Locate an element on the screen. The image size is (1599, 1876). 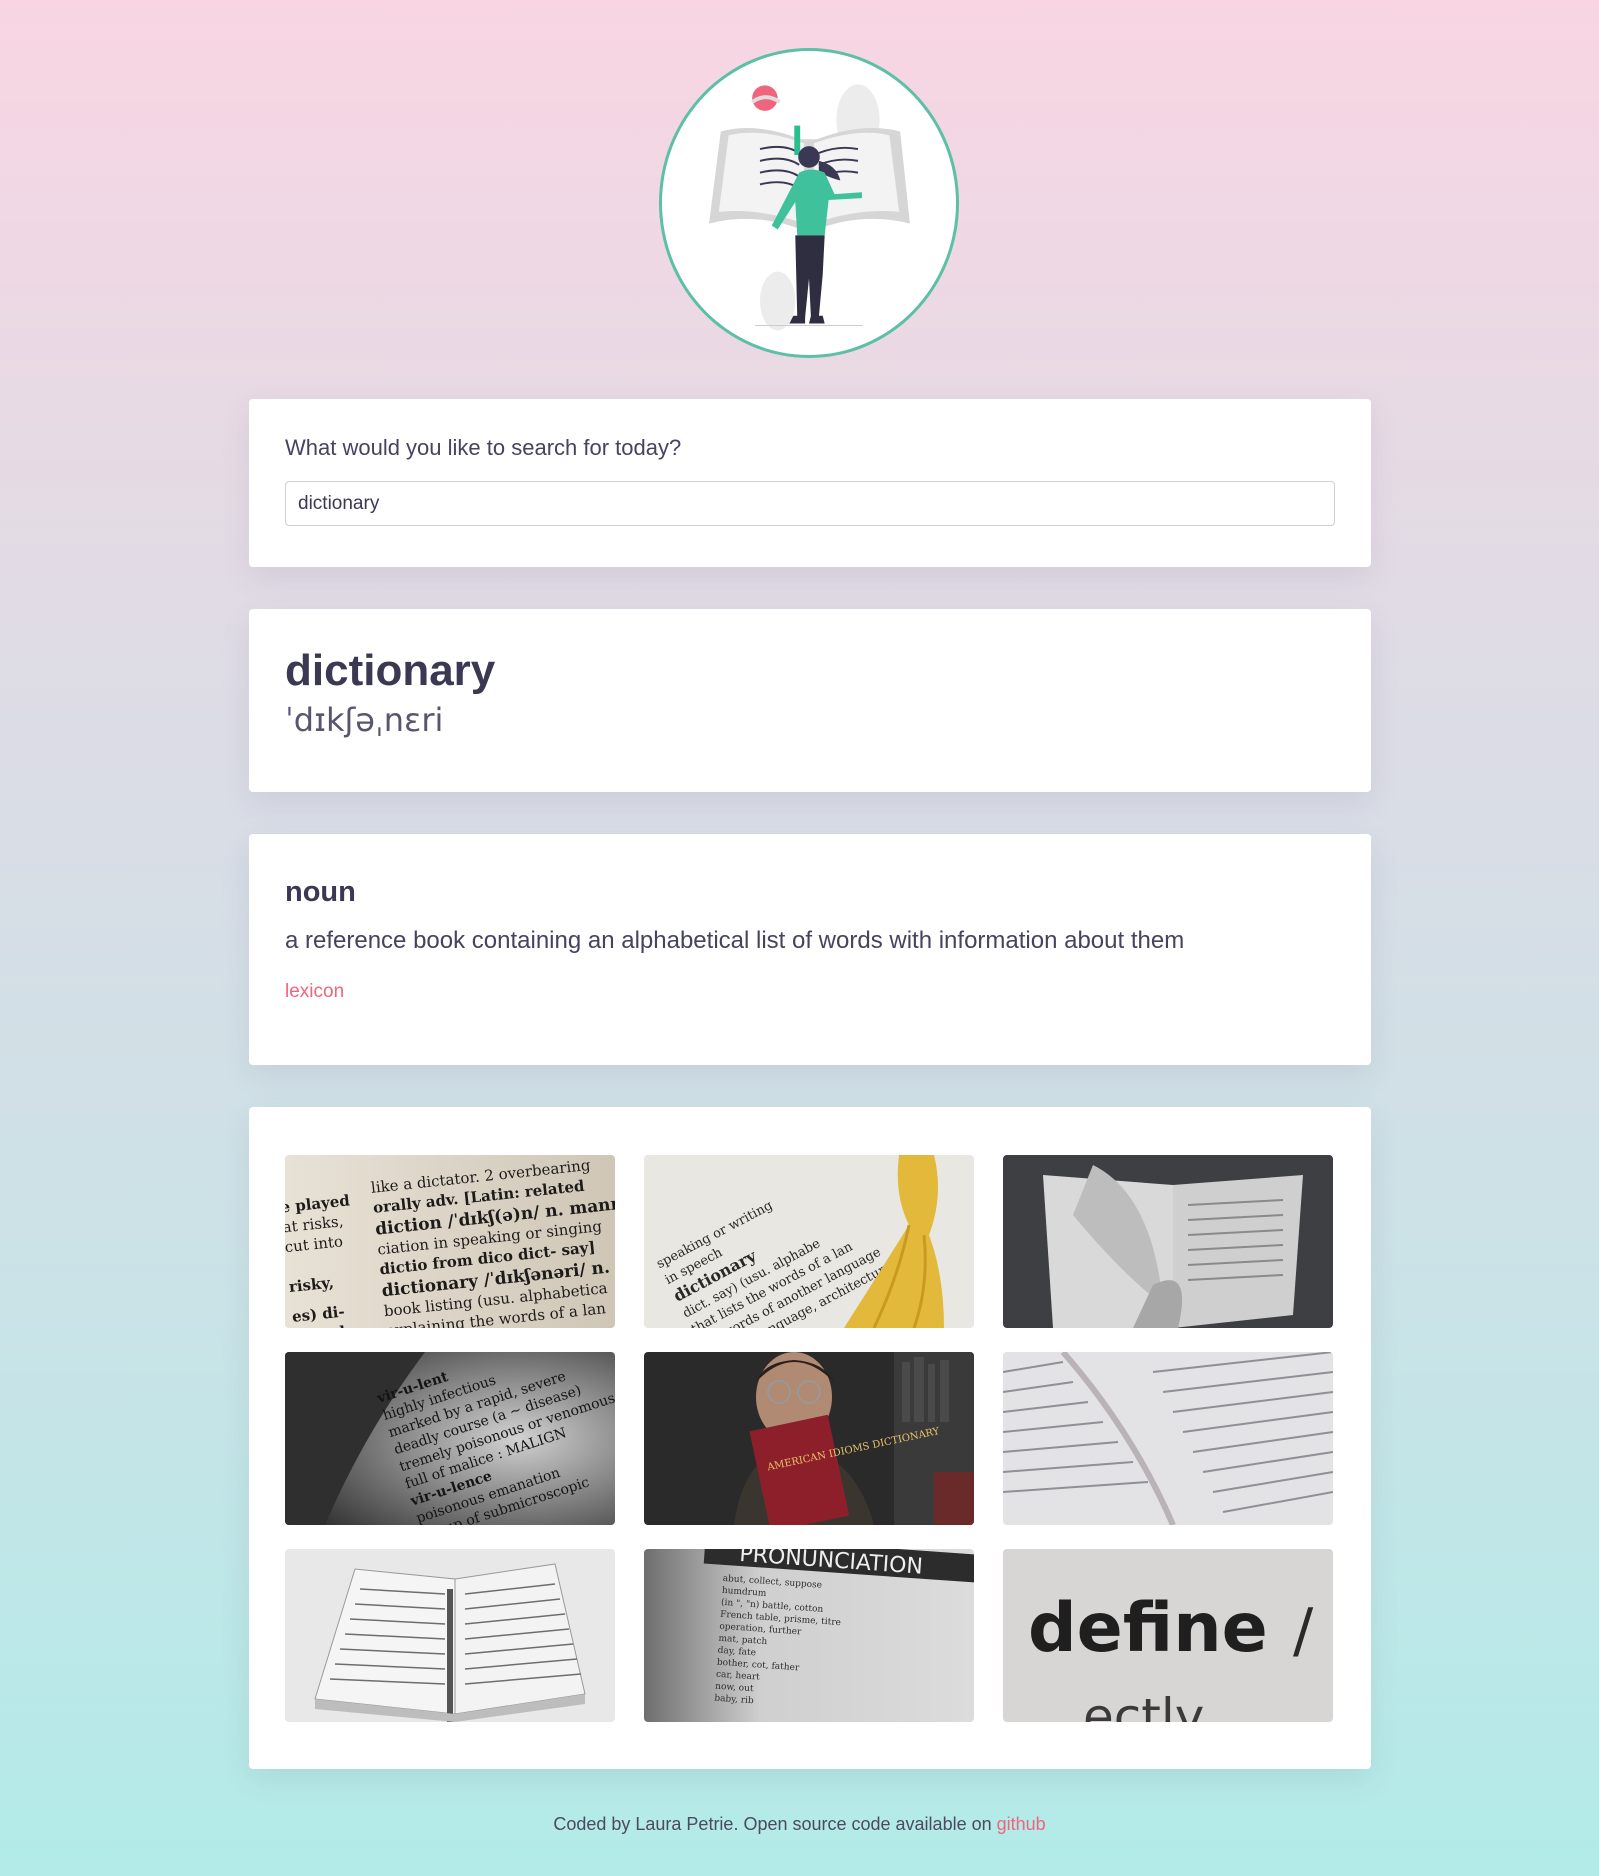
reading-woman-illustration is located at coordinates (809, 207).